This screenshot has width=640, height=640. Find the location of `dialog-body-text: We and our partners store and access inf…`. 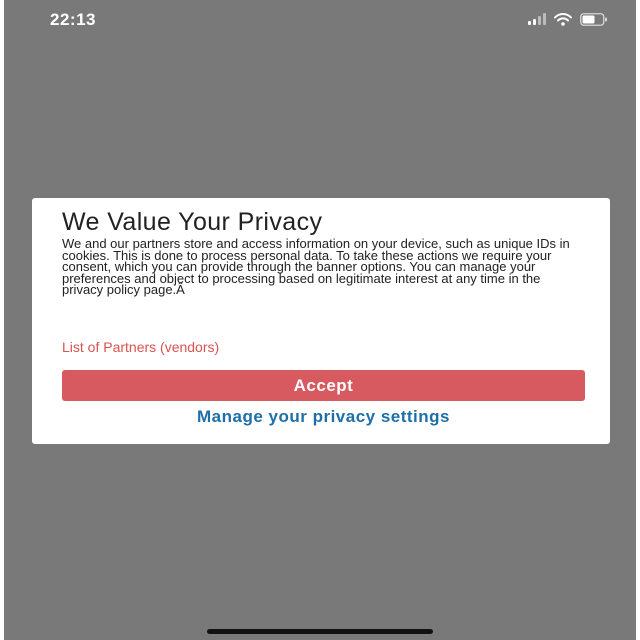

dialog-body-text: We and our partners store and access inf… is located at coordinates (316, 267).